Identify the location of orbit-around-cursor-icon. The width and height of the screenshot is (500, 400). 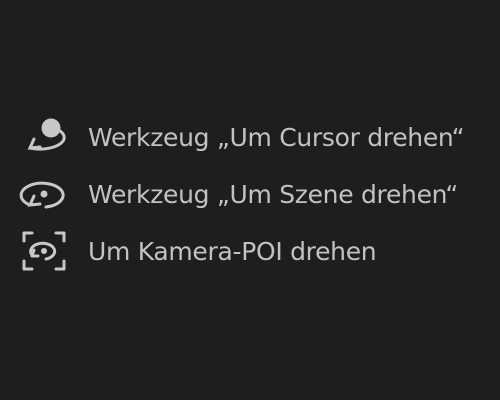
(44, 137).